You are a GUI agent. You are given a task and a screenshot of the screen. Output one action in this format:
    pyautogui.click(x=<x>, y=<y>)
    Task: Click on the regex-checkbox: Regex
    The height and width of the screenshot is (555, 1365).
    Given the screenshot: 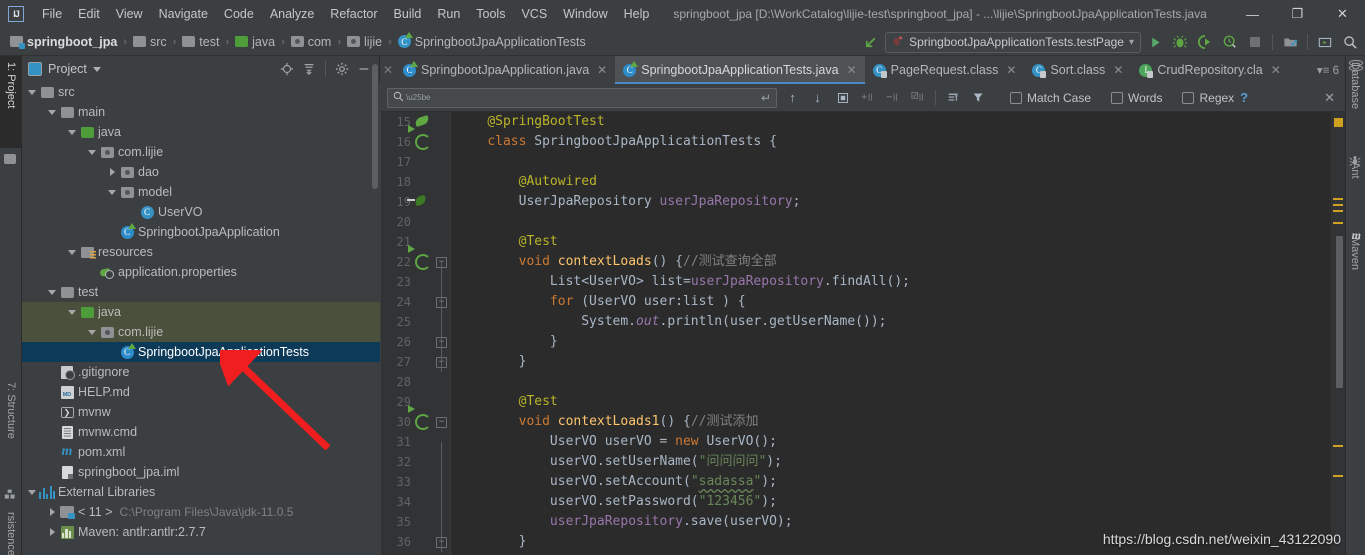 What is the action you would take?
    pyautogui.click(x=1208, y=98)
    